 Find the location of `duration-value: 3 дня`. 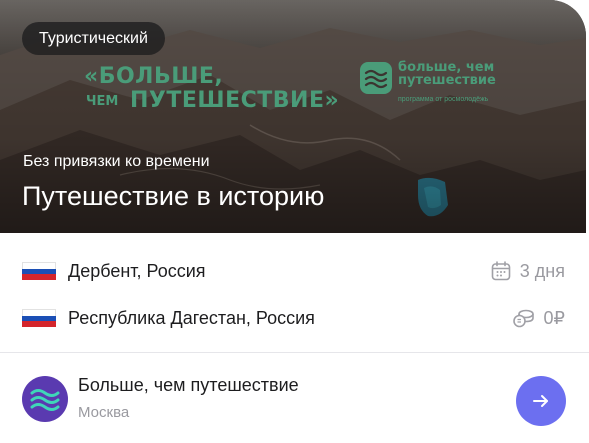

duration-value: 3 дня is located at coordinates (542, 270).